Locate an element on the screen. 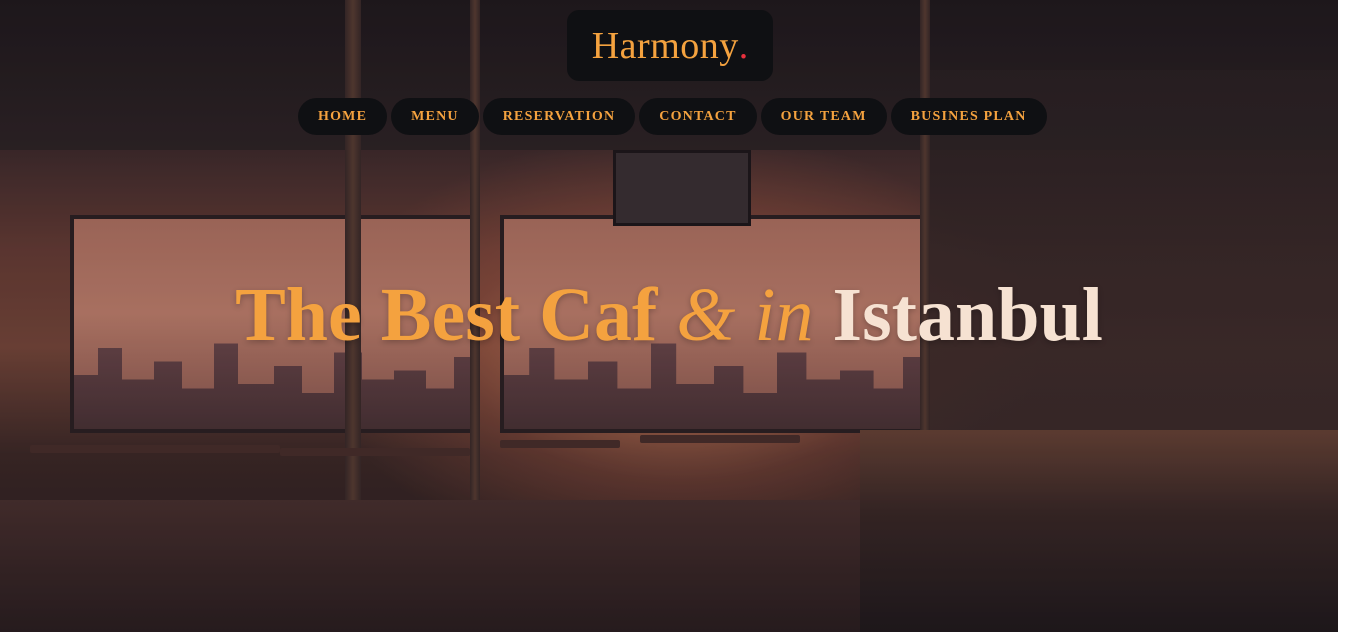 The height and width of the screenshot is (632, 1360). hero-title-part3: Istanbul is located at coordinates (967, 315).